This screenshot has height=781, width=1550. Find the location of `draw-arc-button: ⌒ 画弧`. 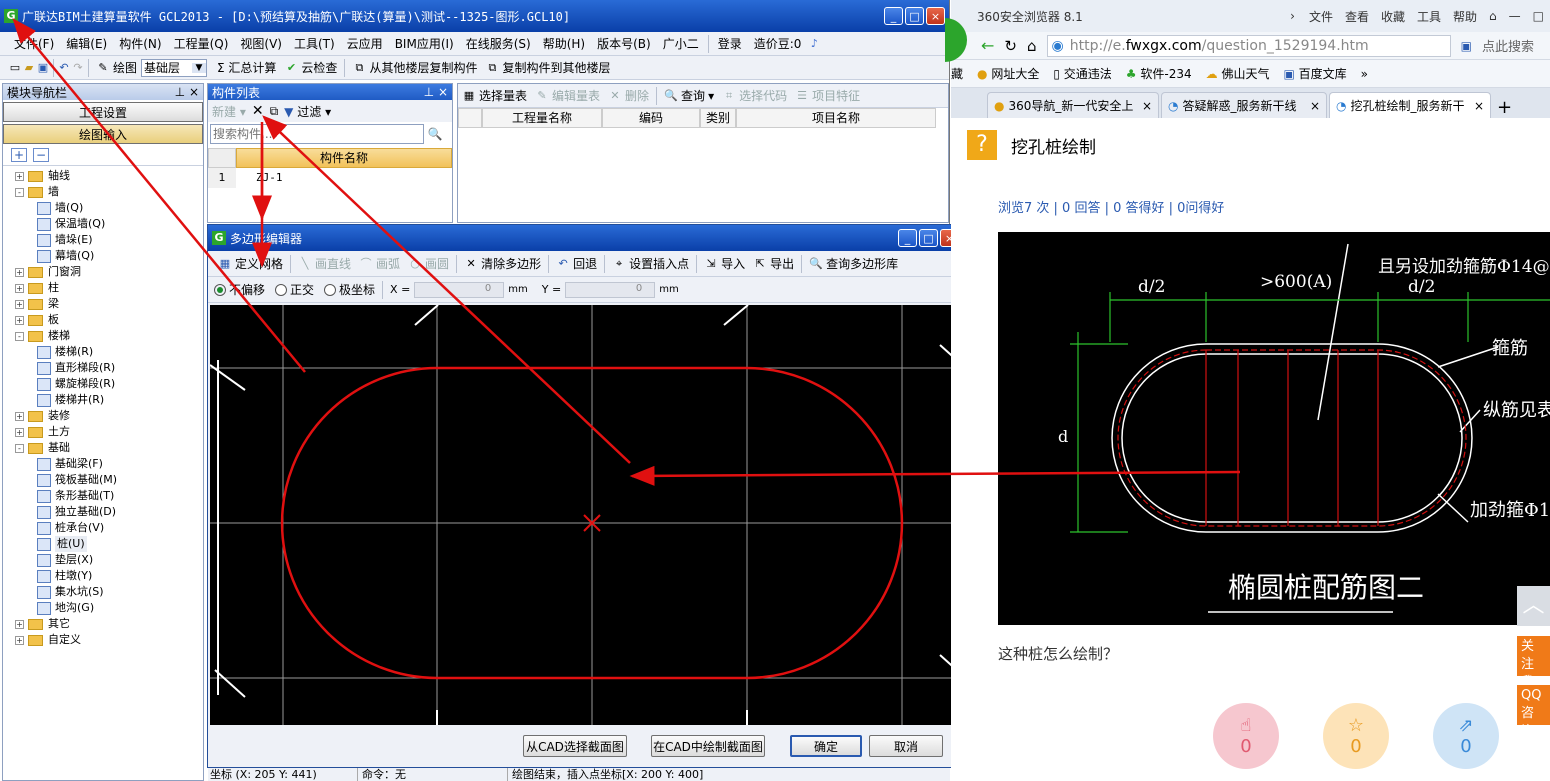

draw-arc-button: ⌒ 画弧 is located at coordinates (379, 263).